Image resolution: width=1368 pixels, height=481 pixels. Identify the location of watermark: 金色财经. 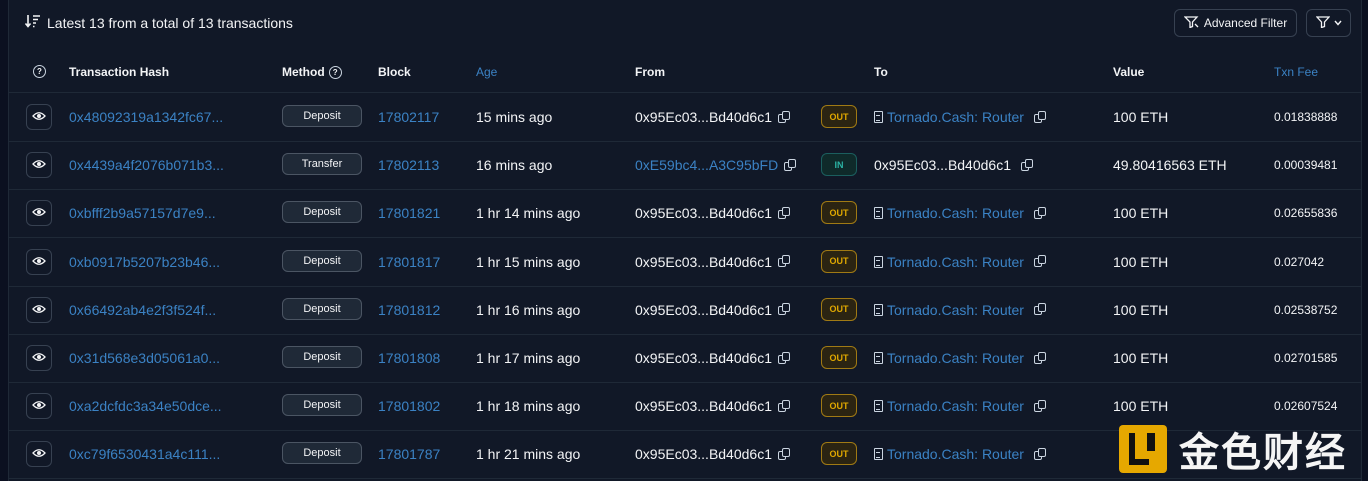
(1243, 449).